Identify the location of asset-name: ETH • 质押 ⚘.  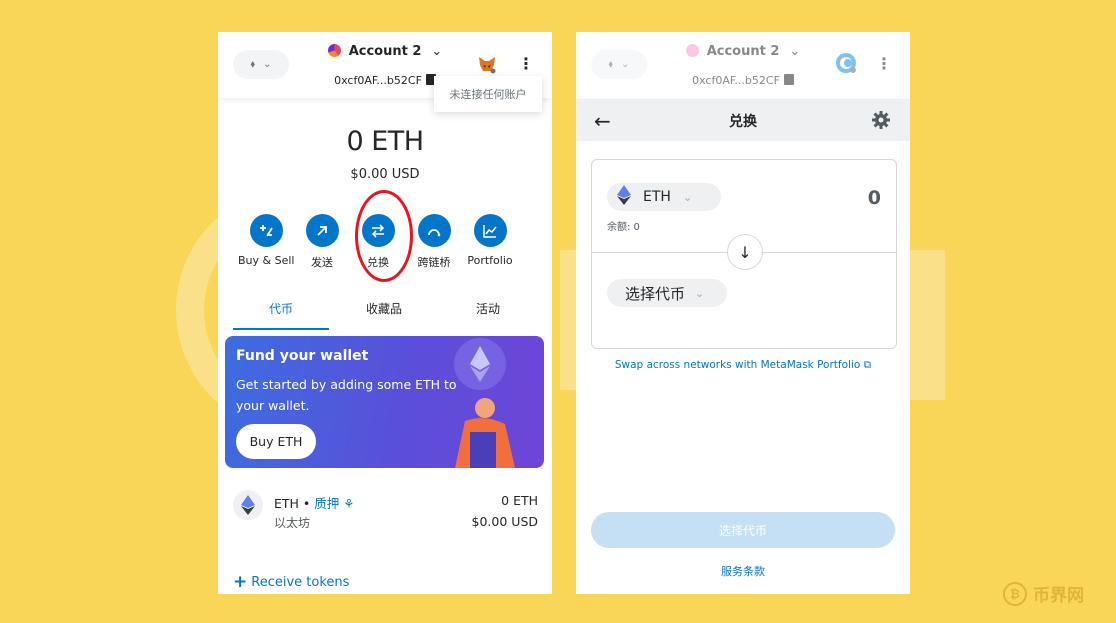
(314, 503).